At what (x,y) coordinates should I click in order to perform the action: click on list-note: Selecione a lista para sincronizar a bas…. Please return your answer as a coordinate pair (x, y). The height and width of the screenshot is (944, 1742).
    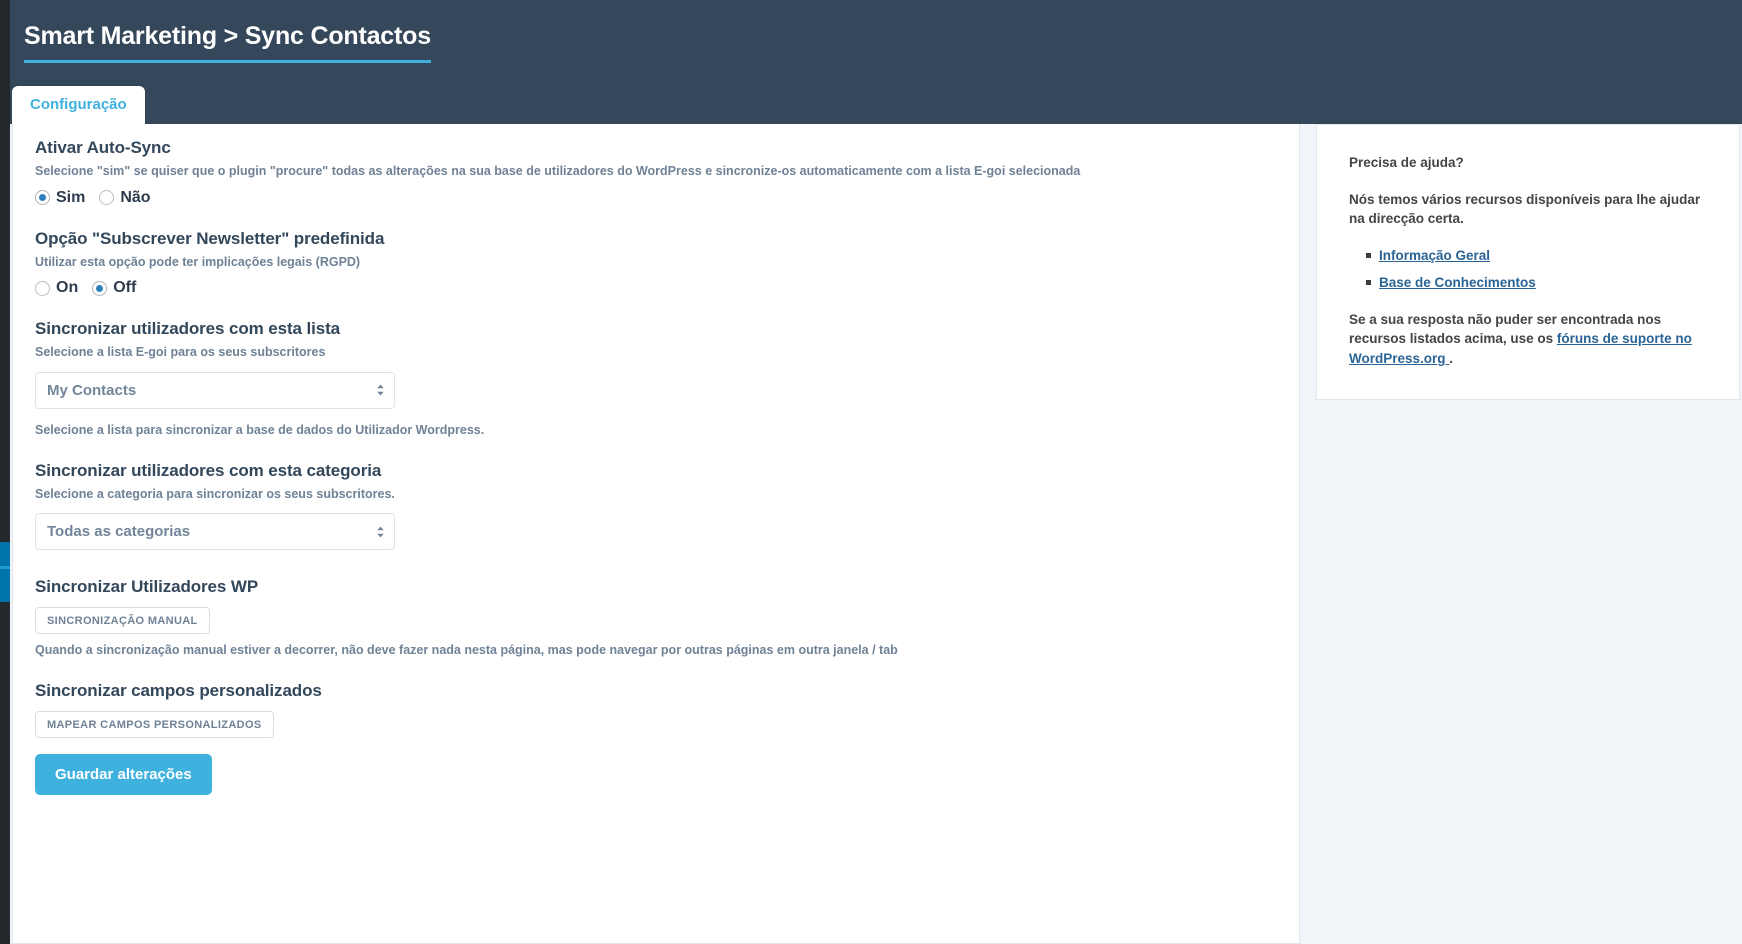
    Looking at the image, I should click on (260, 429).